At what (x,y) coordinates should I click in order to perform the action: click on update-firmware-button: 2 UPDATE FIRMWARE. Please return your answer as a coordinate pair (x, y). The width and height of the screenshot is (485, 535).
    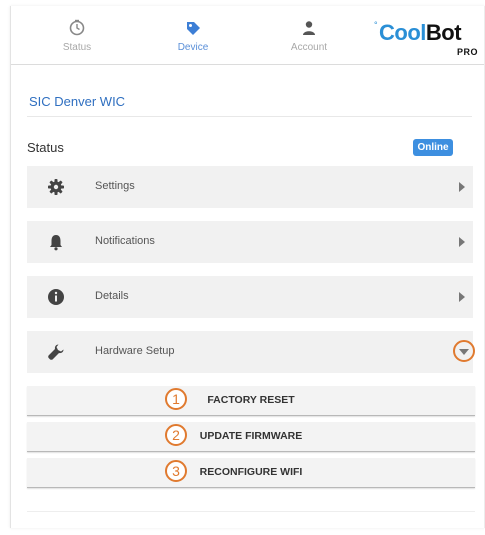
    Looking at the image, I should click on (251, 437).